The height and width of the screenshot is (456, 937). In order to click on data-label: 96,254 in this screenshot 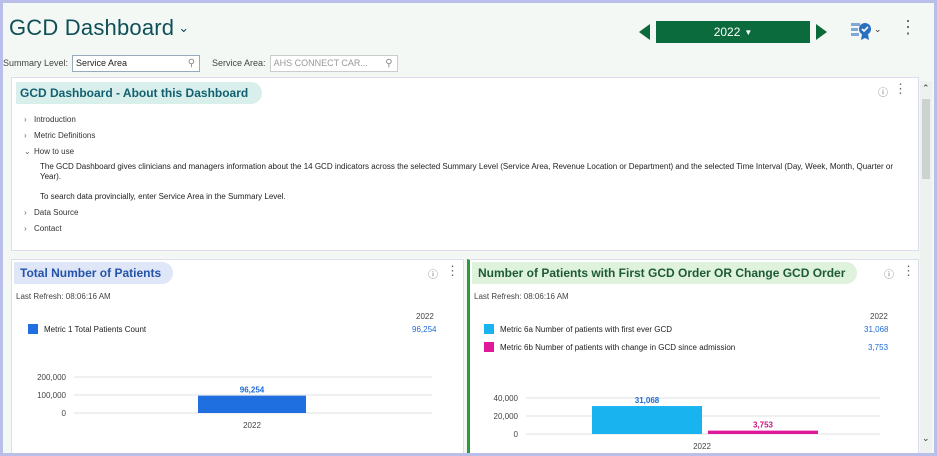, I will do `click(252, 390)`.